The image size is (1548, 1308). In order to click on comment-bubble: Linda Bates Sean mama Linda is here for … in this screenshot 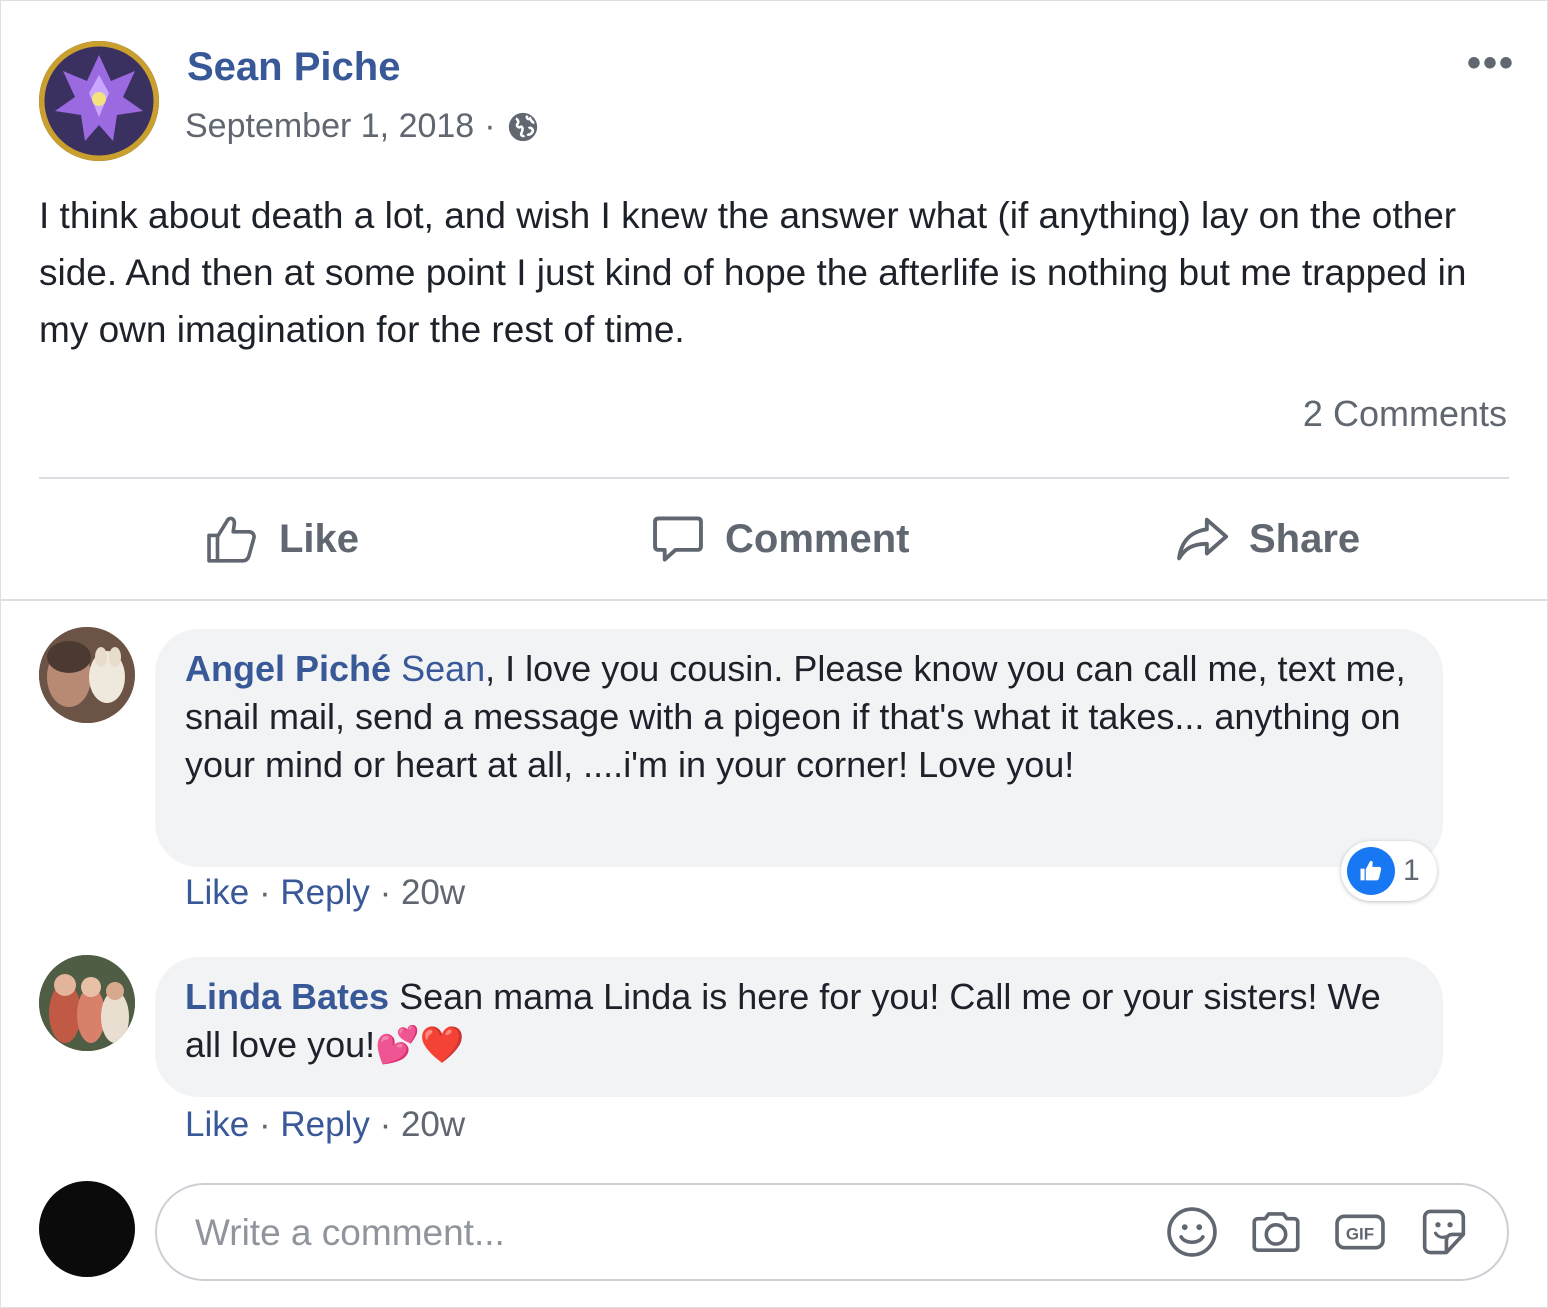, I will do `click(799, 1027)`.